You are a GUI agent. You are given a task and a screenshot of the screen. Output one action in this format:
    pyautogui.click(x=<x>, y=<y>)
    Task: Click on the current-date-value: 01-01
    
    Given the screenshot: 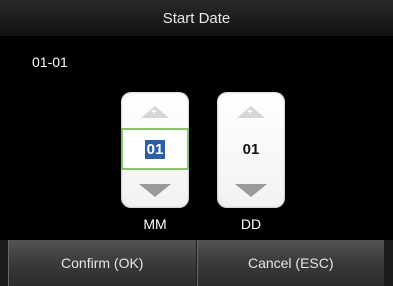 What is the action you would take?
    pyautogui.click(x=50, y=62)
    